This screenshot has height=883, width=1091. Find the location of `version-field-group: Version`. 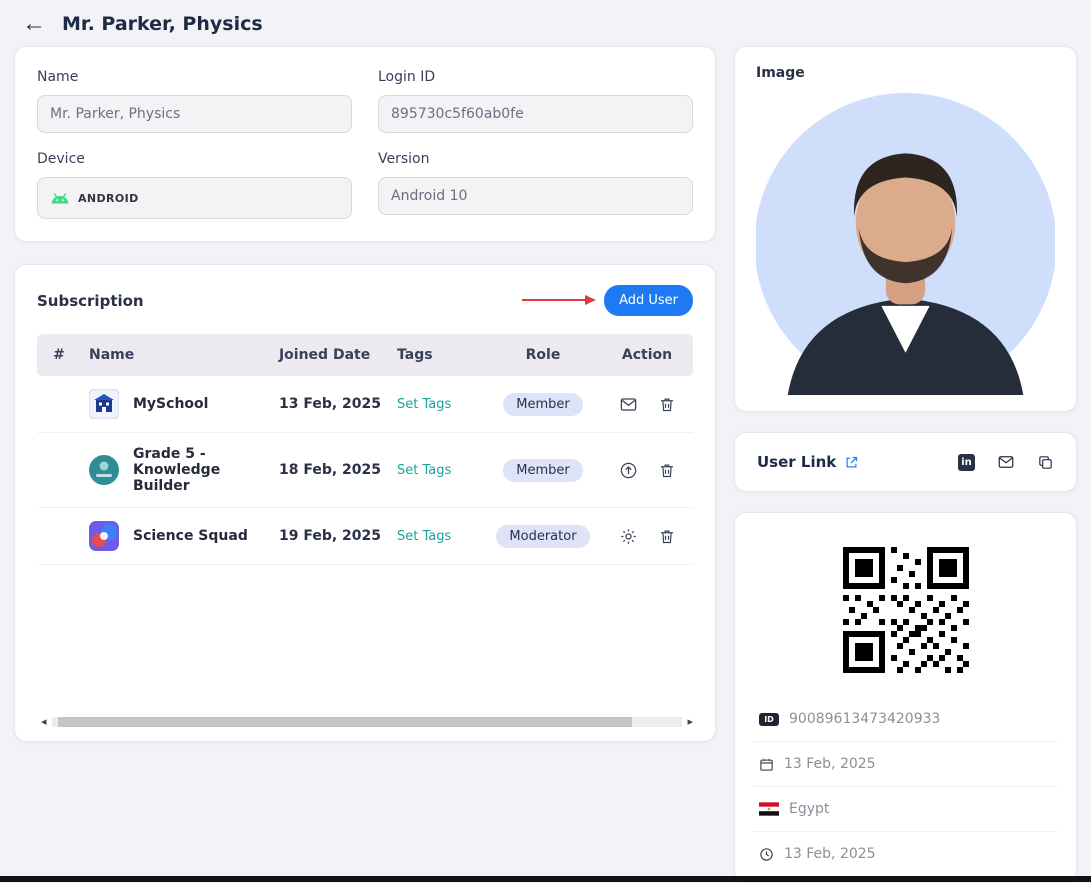

version-field-group: Version is located at coordinates (535, 185).